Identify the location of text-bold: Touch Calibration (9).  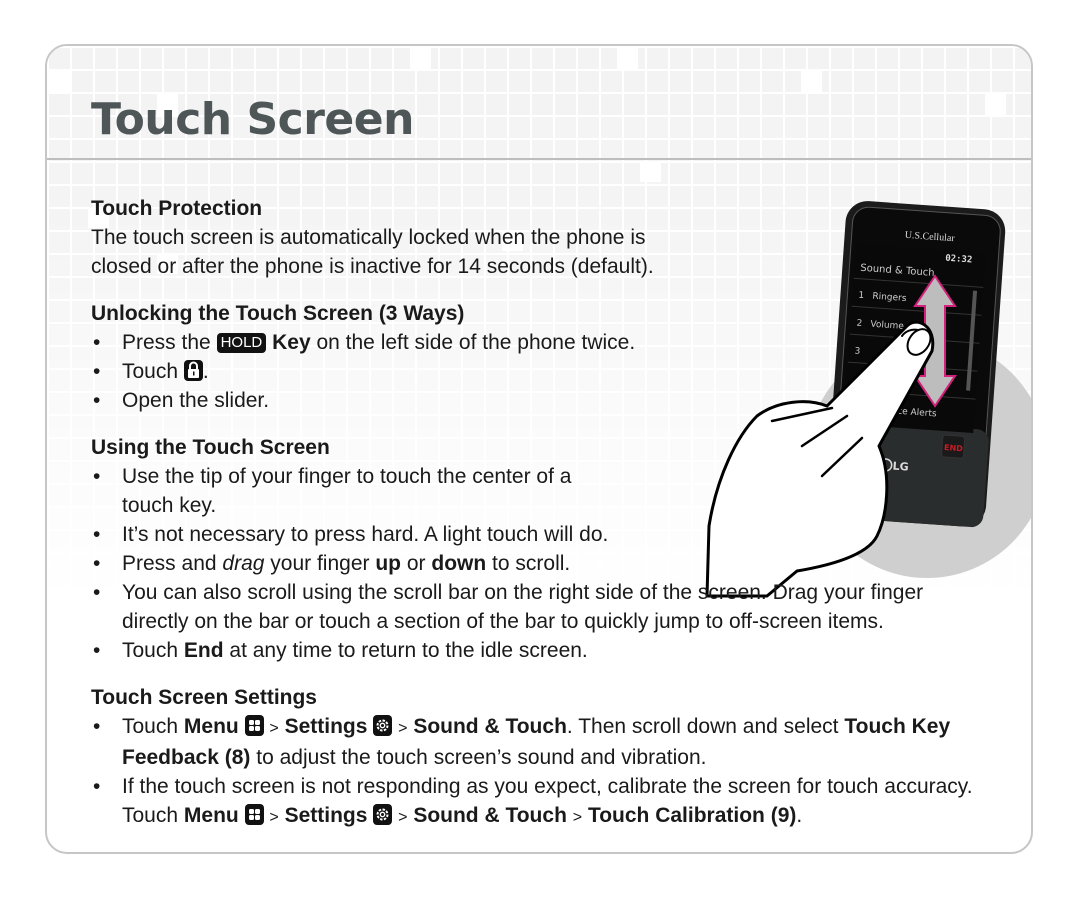
(692, 815).